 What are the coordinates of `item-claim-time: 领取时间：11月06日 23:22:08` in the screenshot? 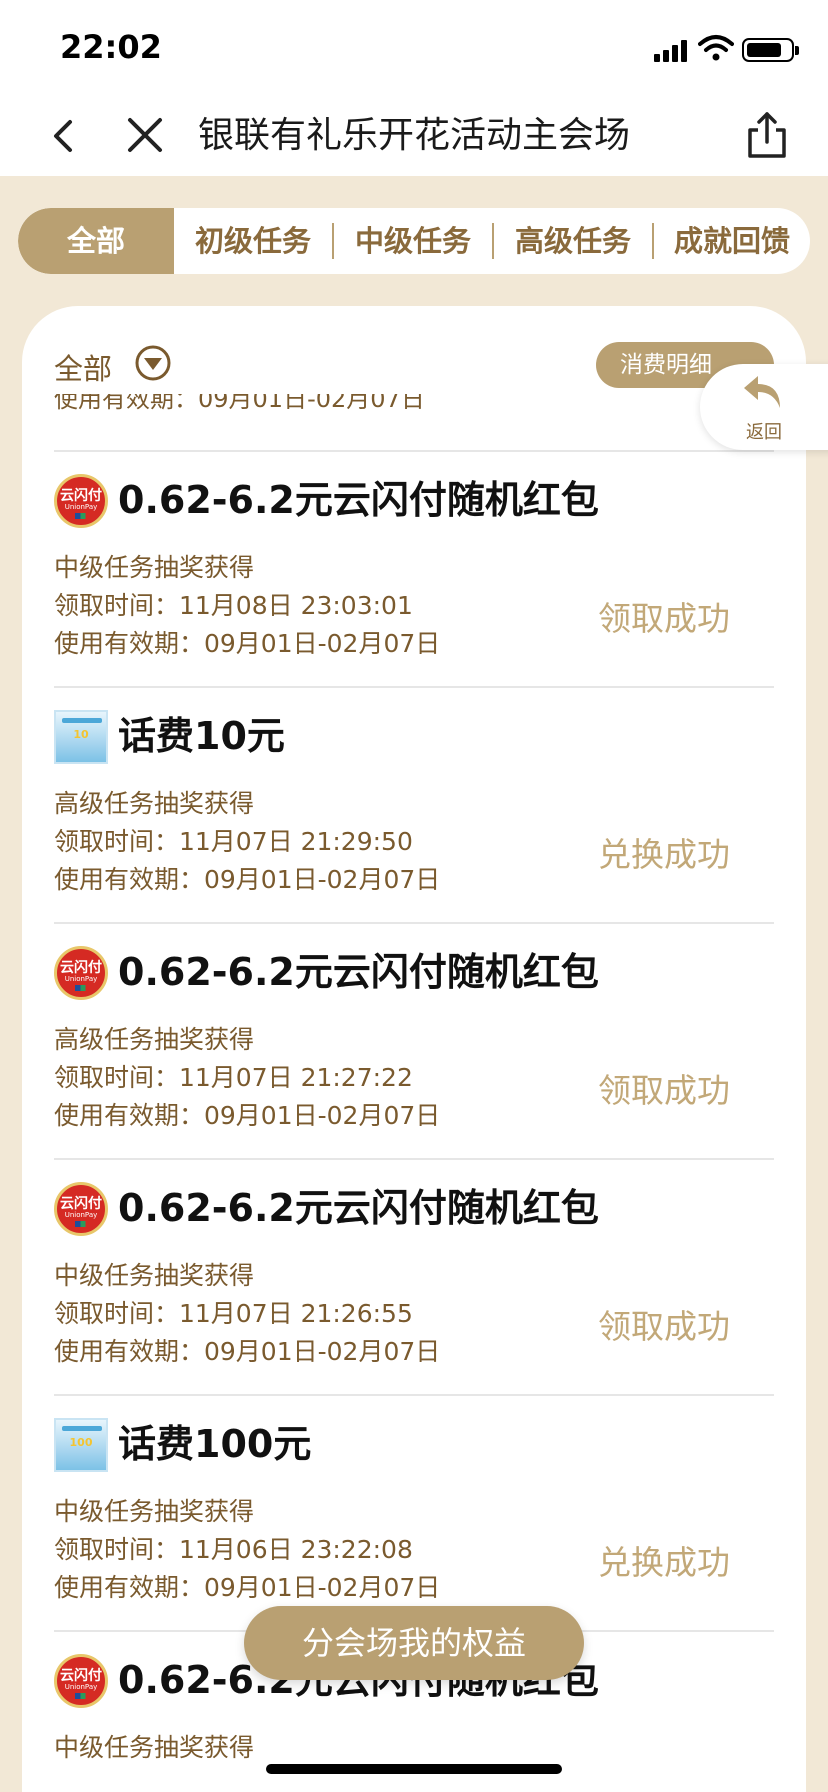 It's located at (233, 1549).